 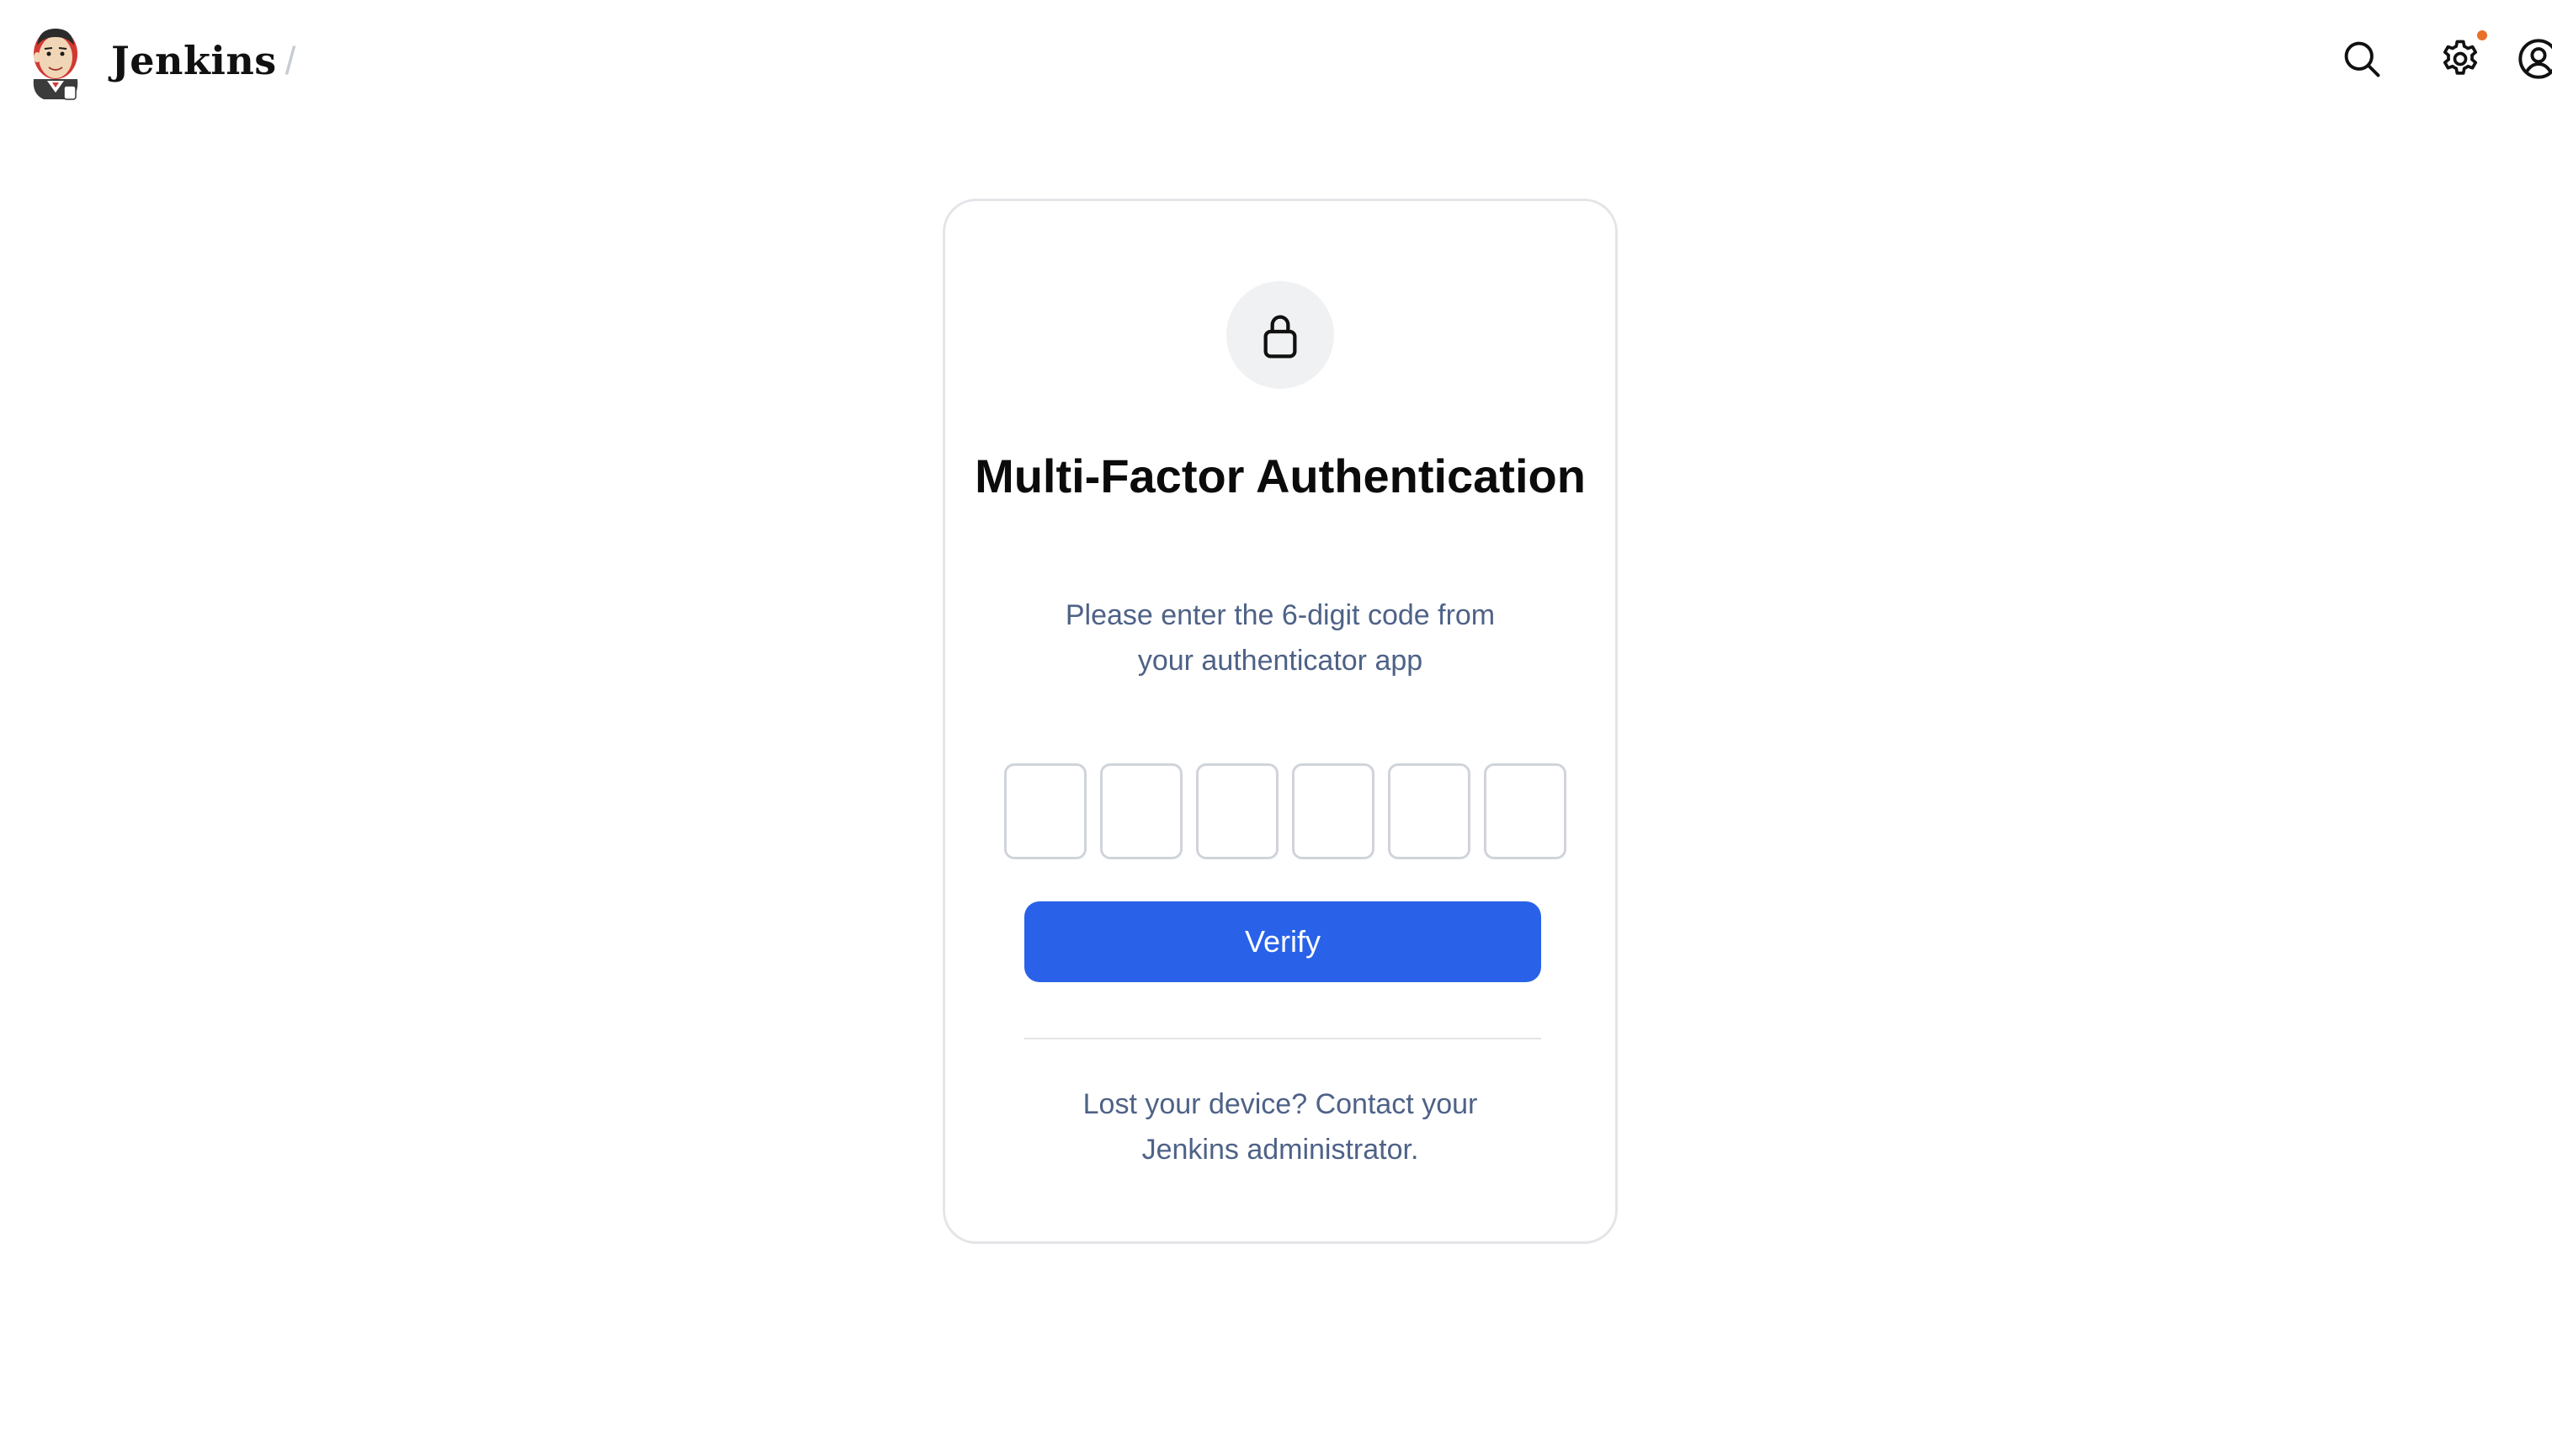 What do you see at coordinates (1285, 811) in the screenshot?
I see `otp-code-inputs` at bounding box center [1285, 811].